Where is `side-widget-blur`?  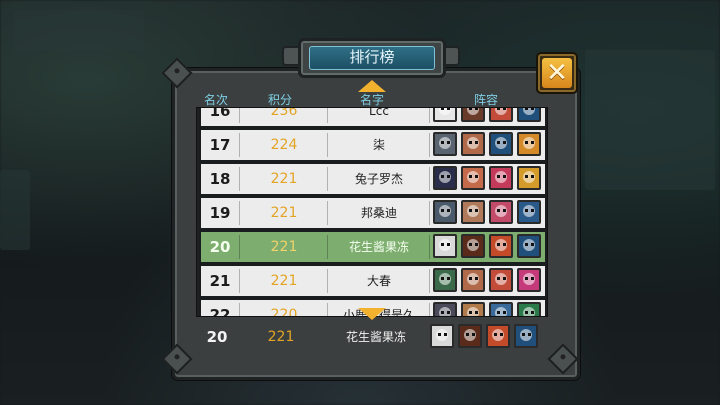 side-widget-blur is located at coordinates (15, 210).